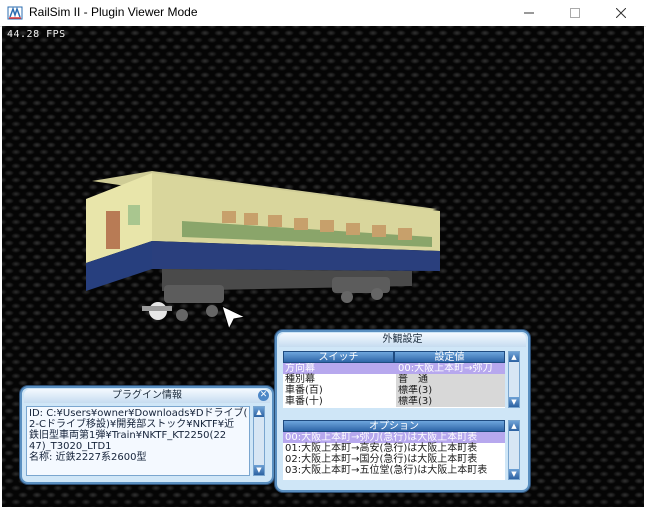 Image resolution: width=646 pixels, height=509 pixels. I want to click on table-row: 方向幕 00:大阪上本町→弥刀, so click(394, 368).